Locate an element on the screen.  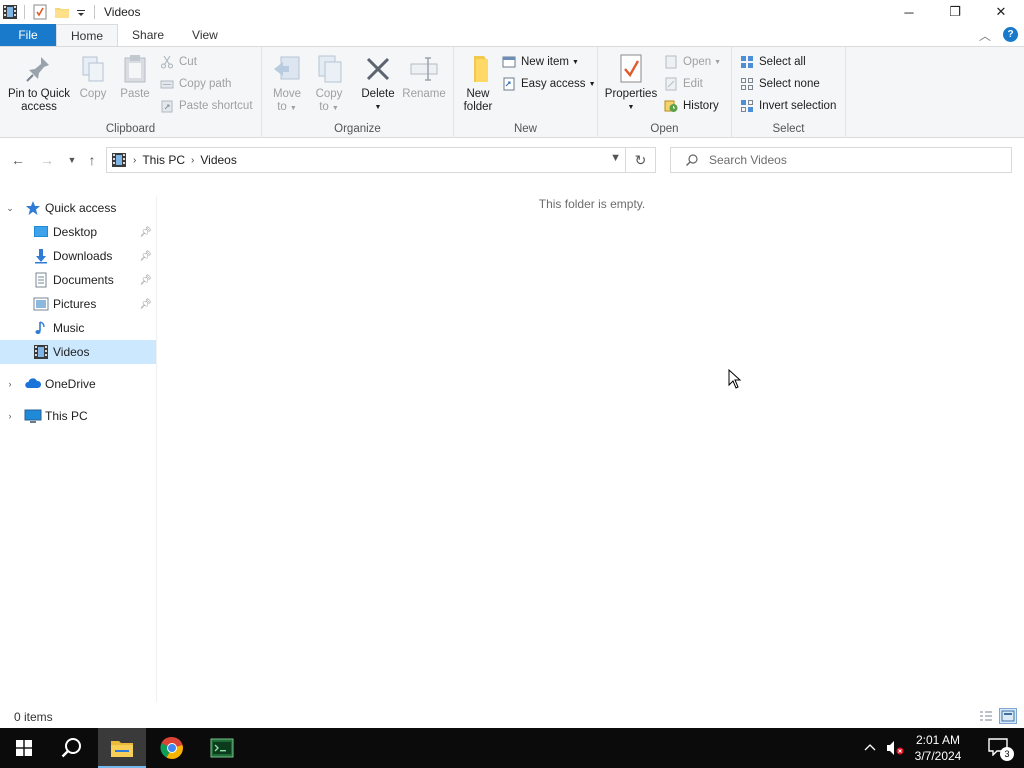
start-button is located at coordinates (24, 748).